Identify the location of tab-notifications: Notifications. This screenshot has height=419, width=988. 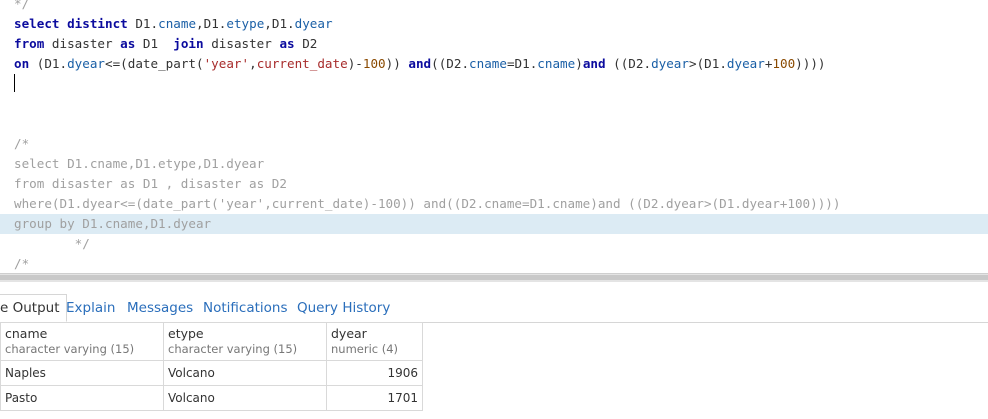
(245, 308).